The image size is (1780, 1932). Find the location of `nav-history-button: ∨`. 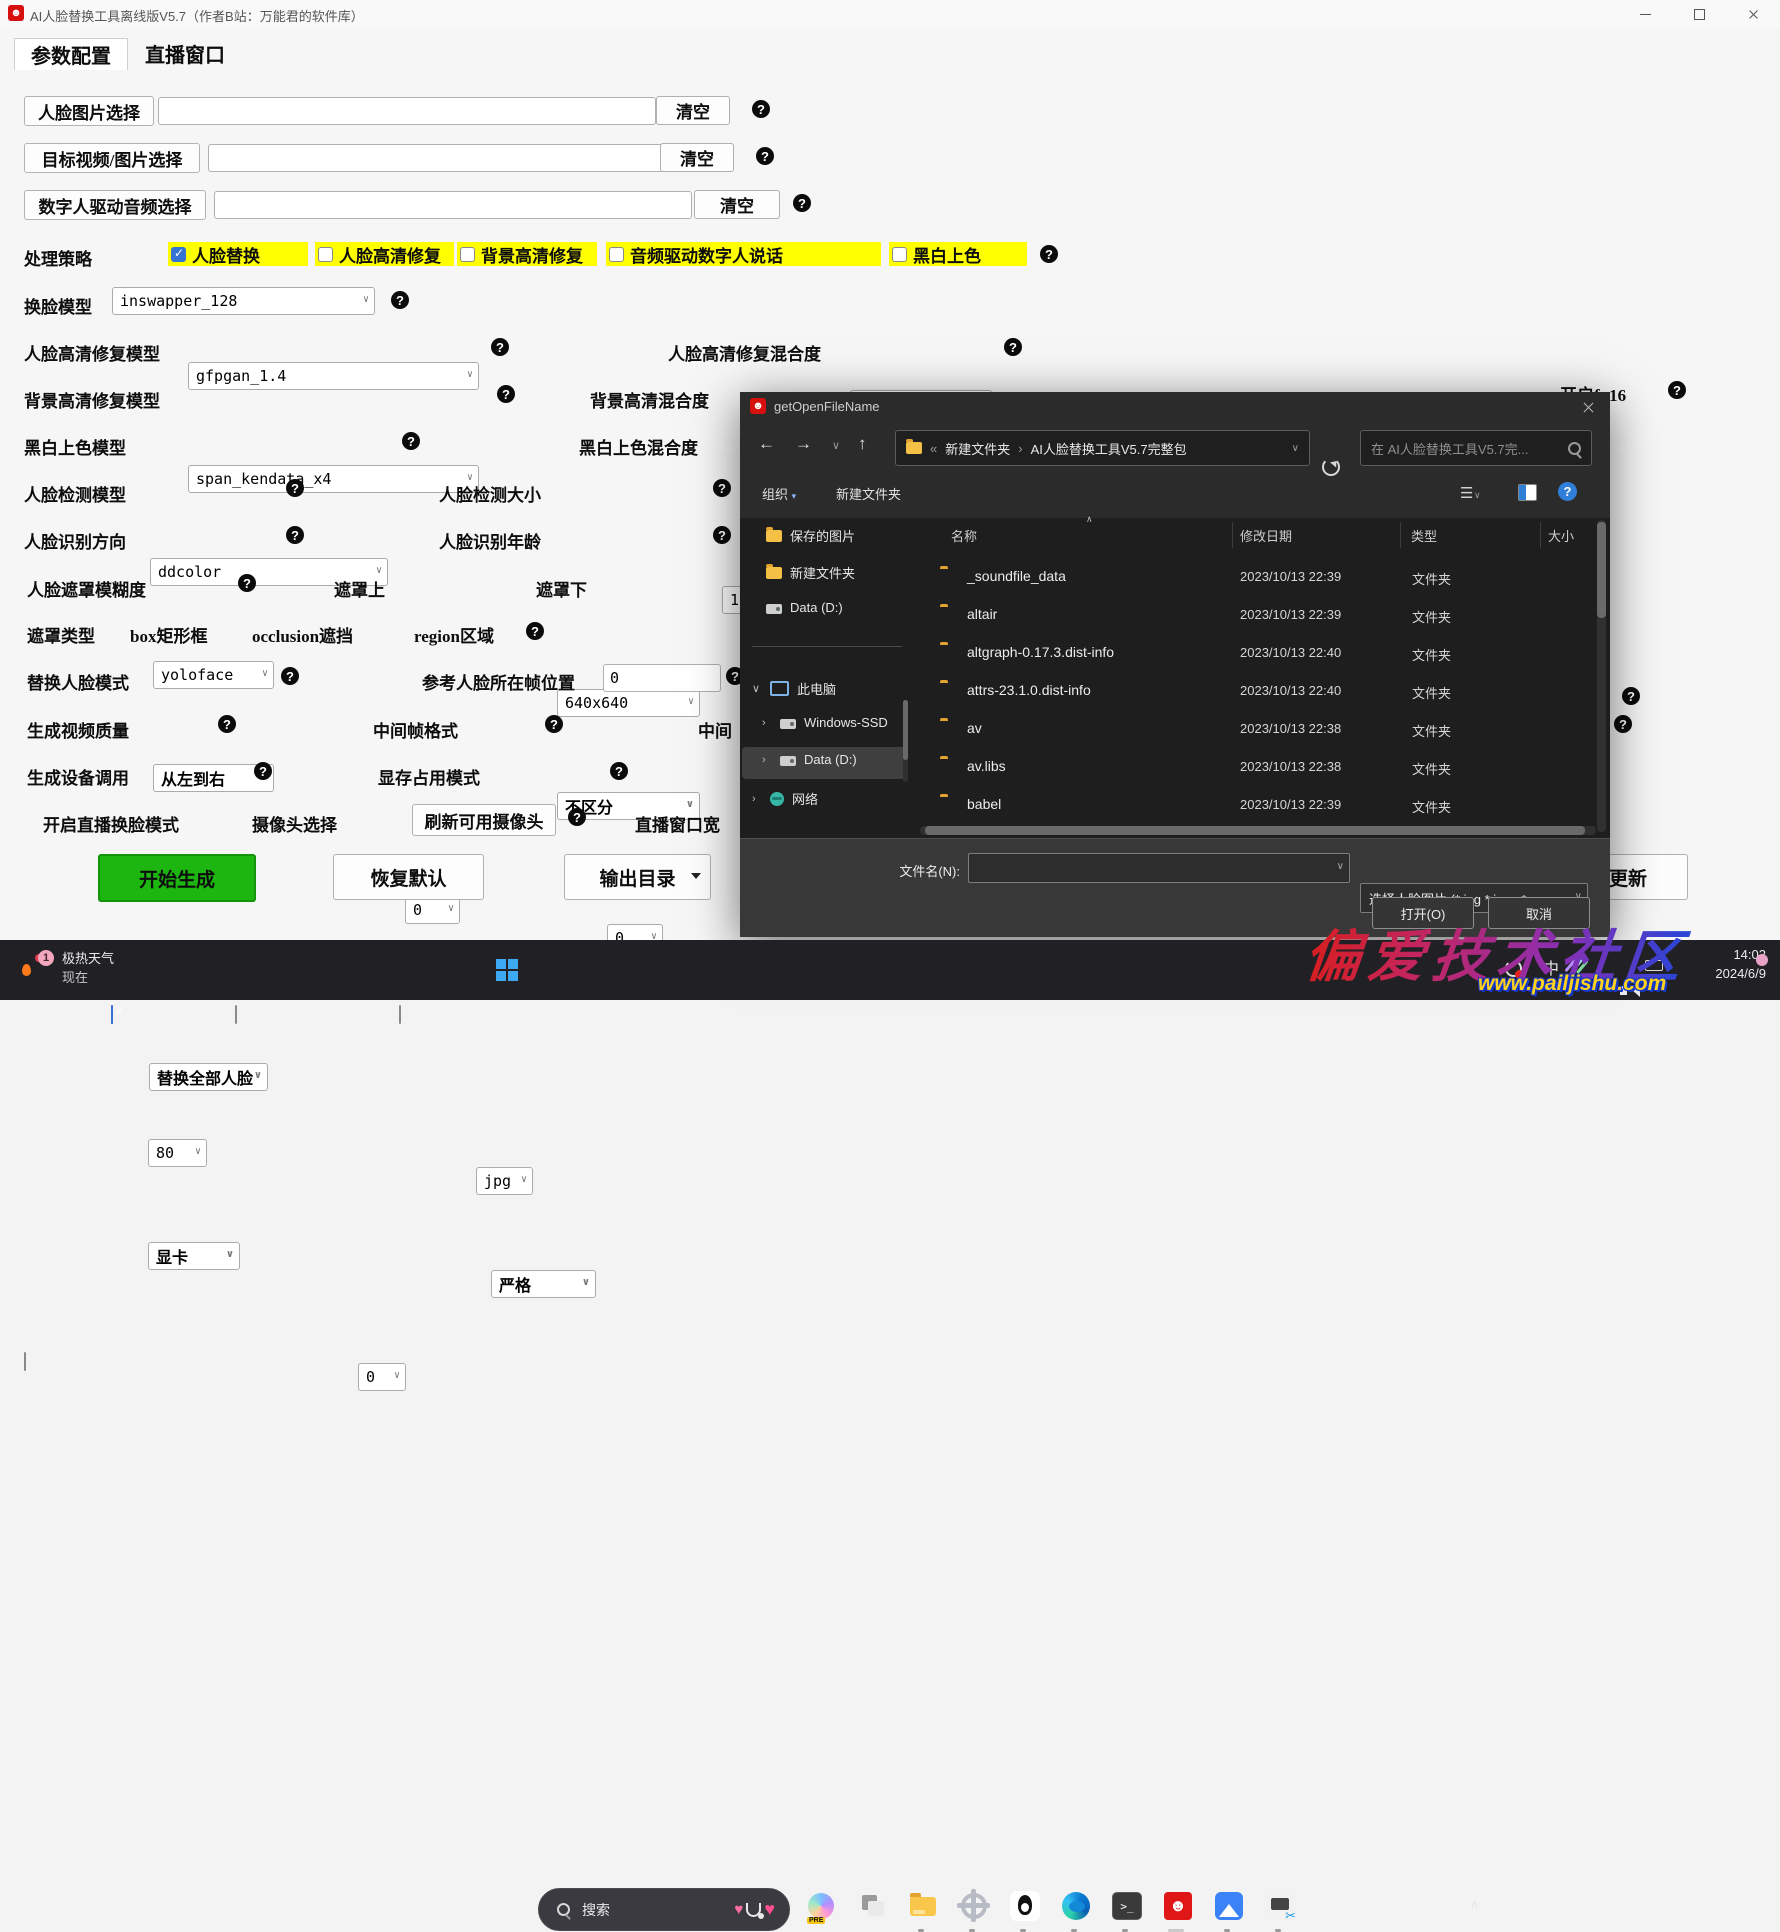

nav-history-button: ∨ is located at coordinates (836, 445).